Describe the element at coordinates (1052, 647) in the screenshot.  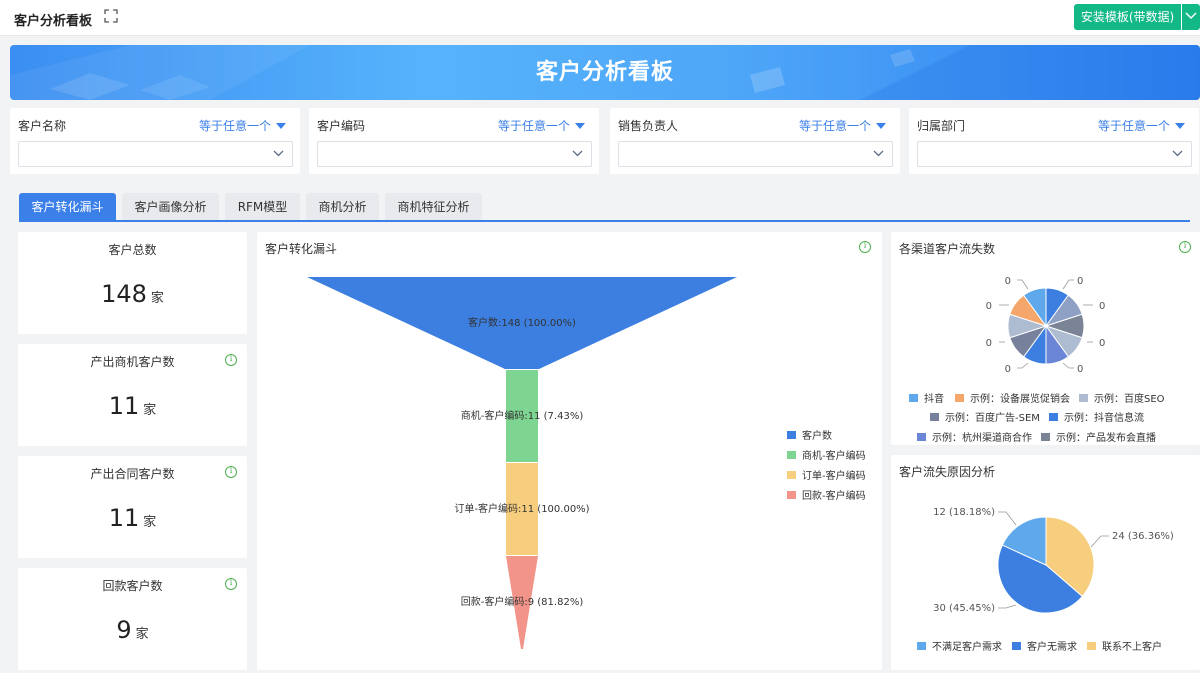
I see `legend-label: 客户无需求` at that location.